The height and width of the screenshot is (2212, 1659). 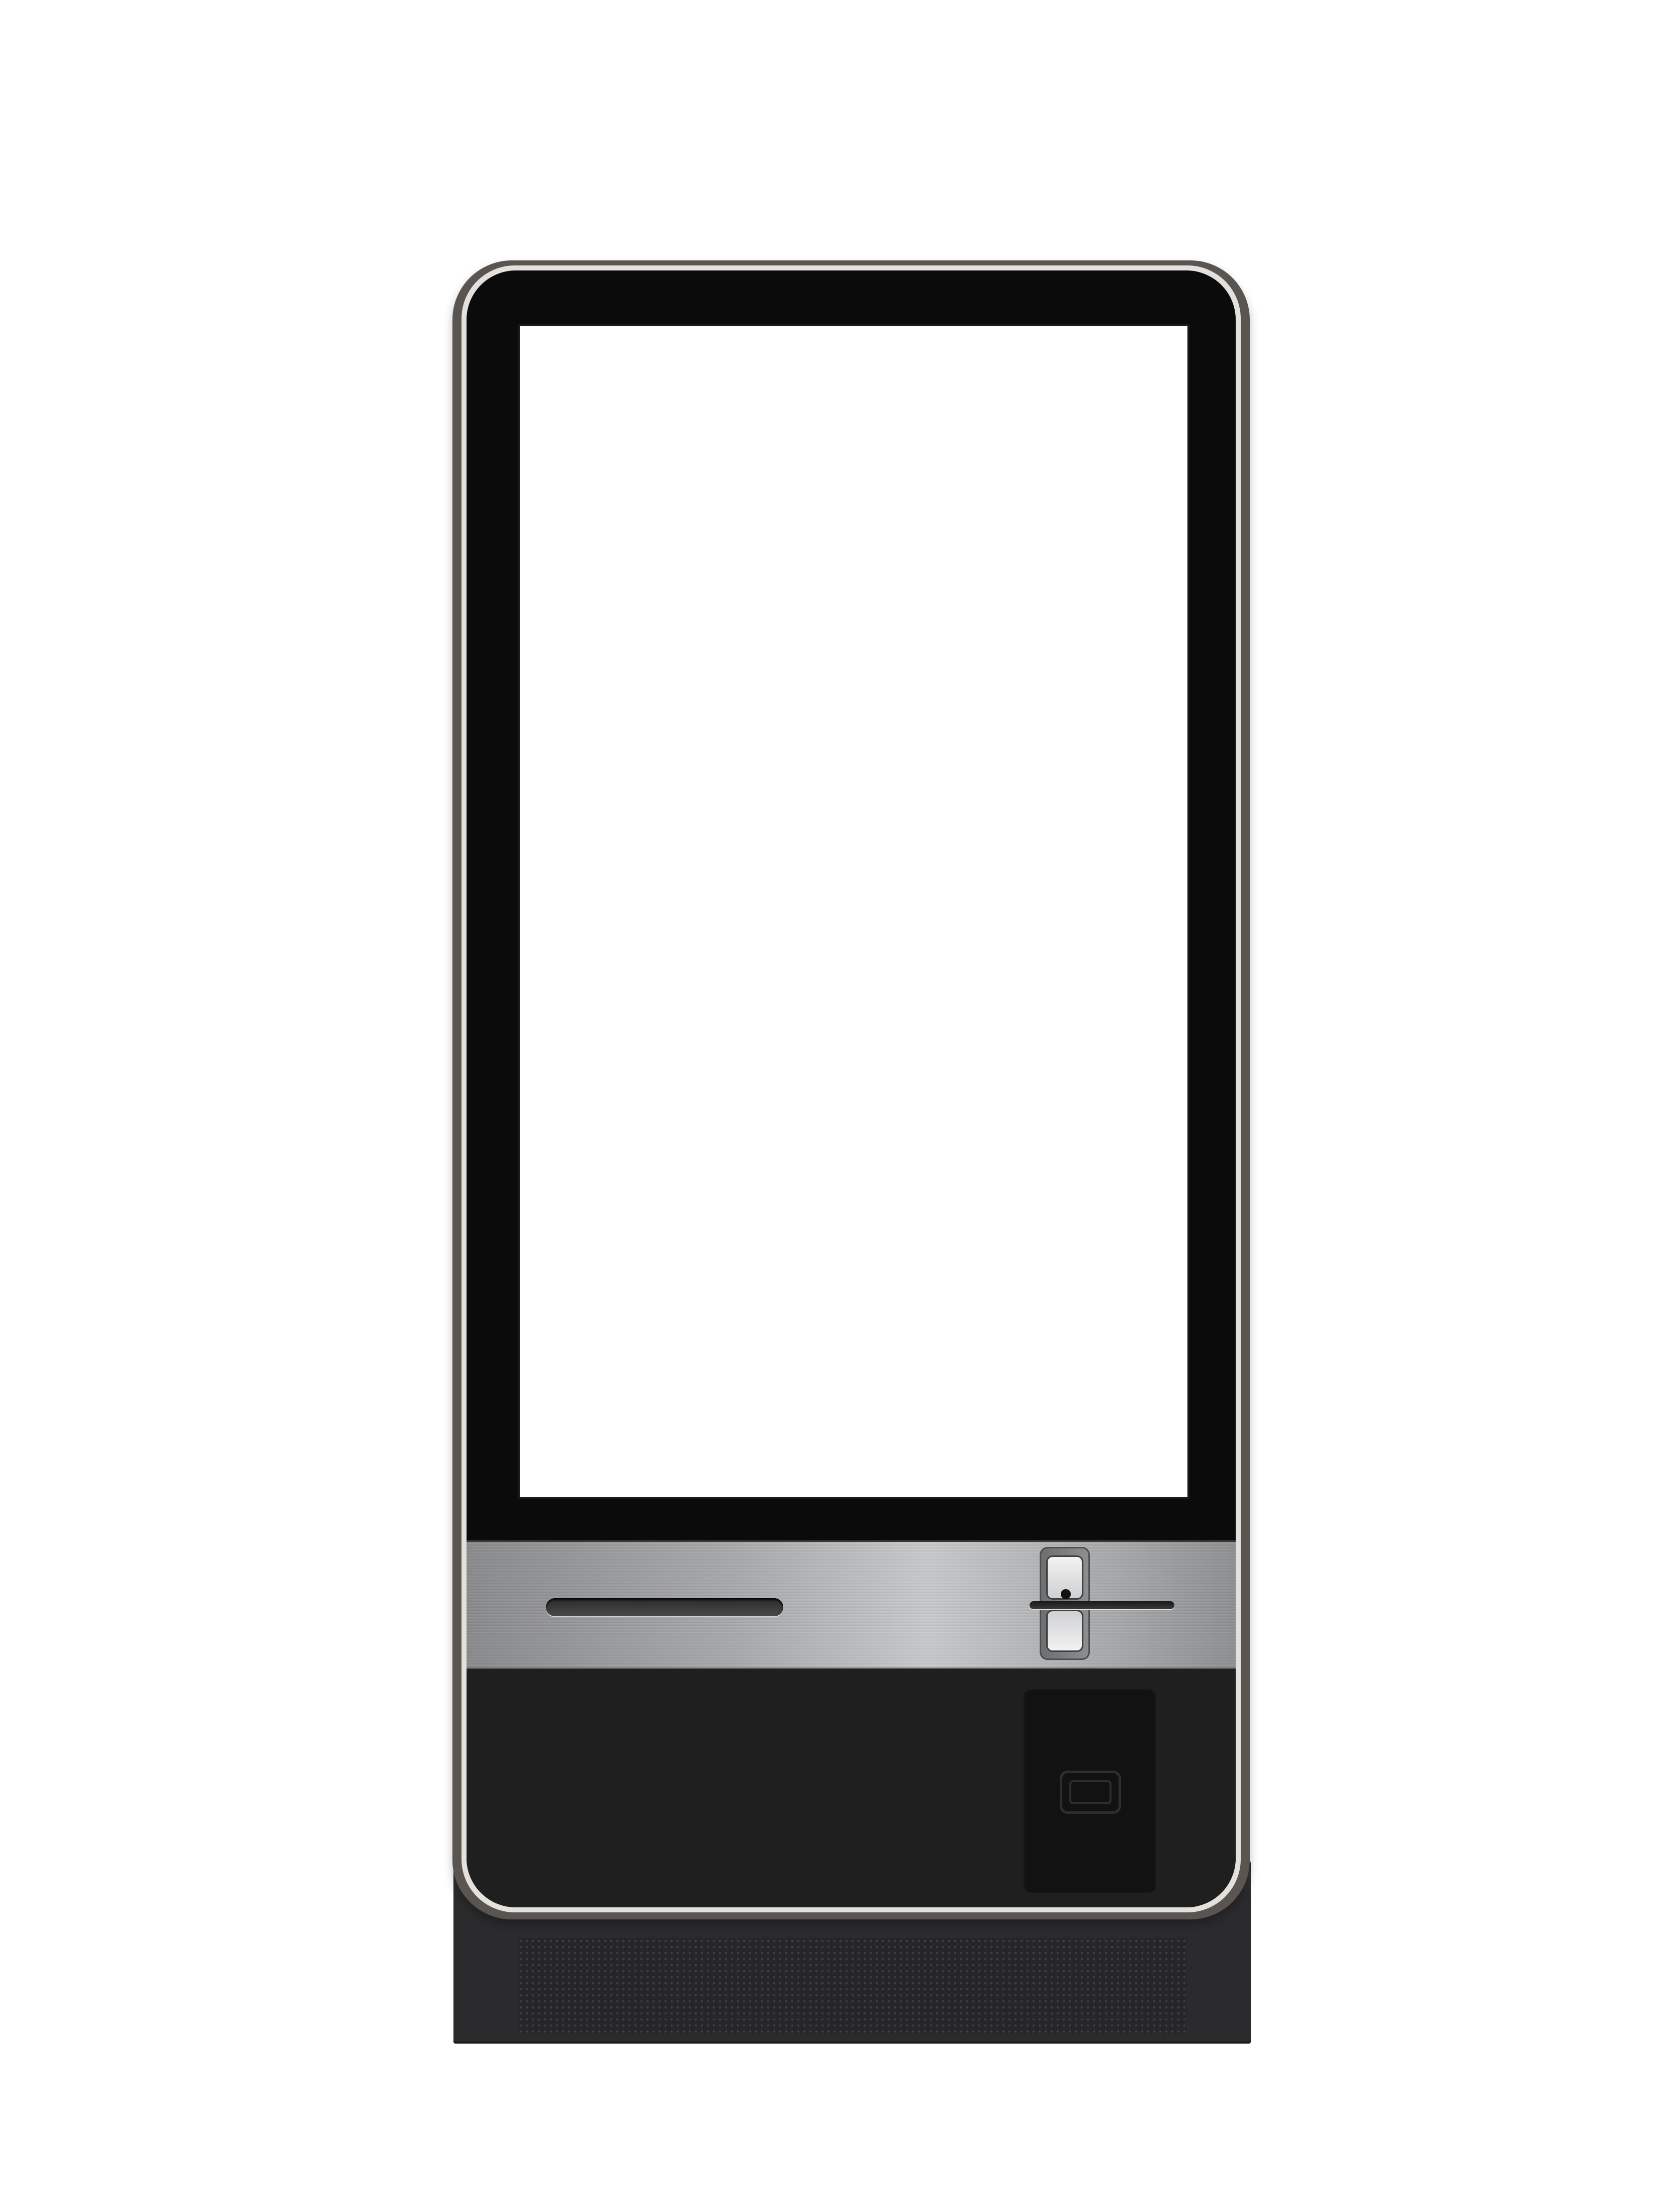 What do you see at coordinates (1065, 1630) in the screenshot?
I see `card-reader-bottom-cover` at bounding box center [1065, 1630].